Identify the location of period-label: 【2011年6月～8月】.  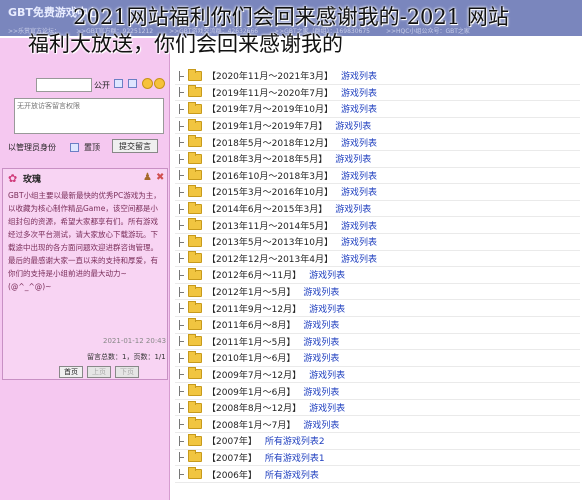
(251, 326).